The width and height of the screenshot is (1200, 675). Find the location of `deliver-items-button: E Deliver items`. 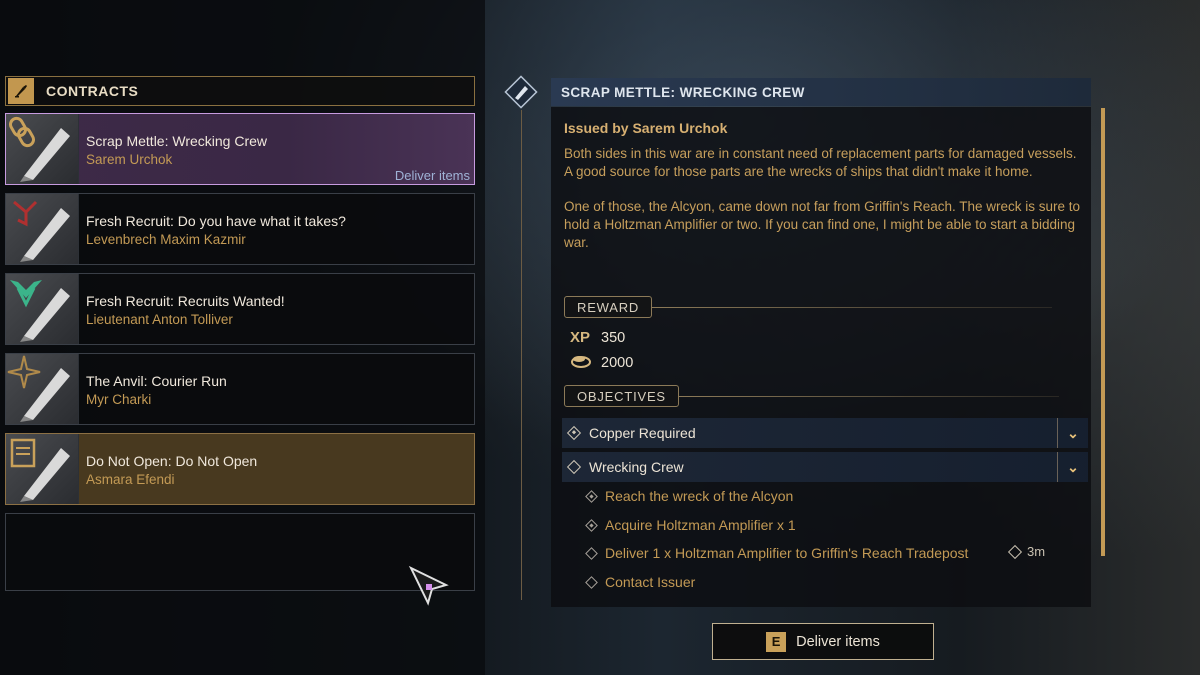

deliver-items-button: E Deliver items is located at coordinates (823, 641).